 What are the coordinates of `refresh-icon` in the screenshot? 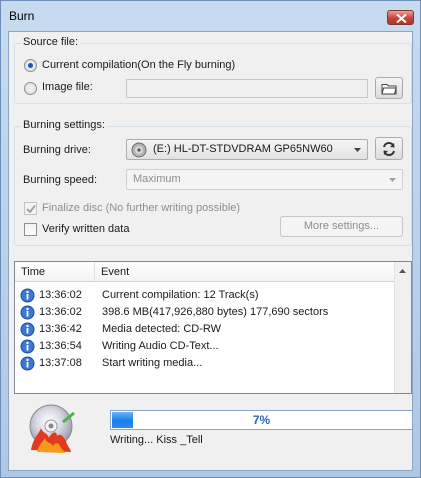 It's located at (389, 149).